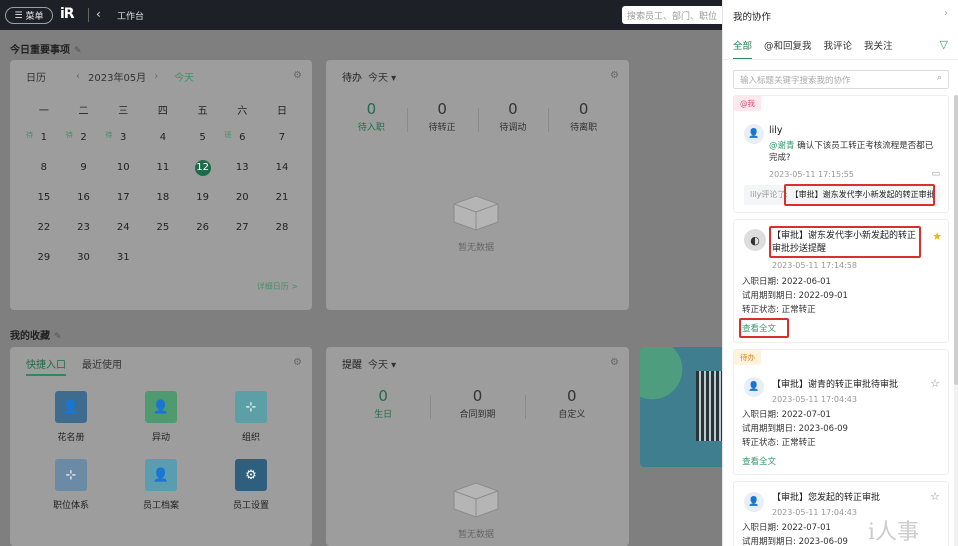 The height and width of the screenshot is (546, 958). I want to click on shortcut-item: ⊹ 组织, so click(251, 417).